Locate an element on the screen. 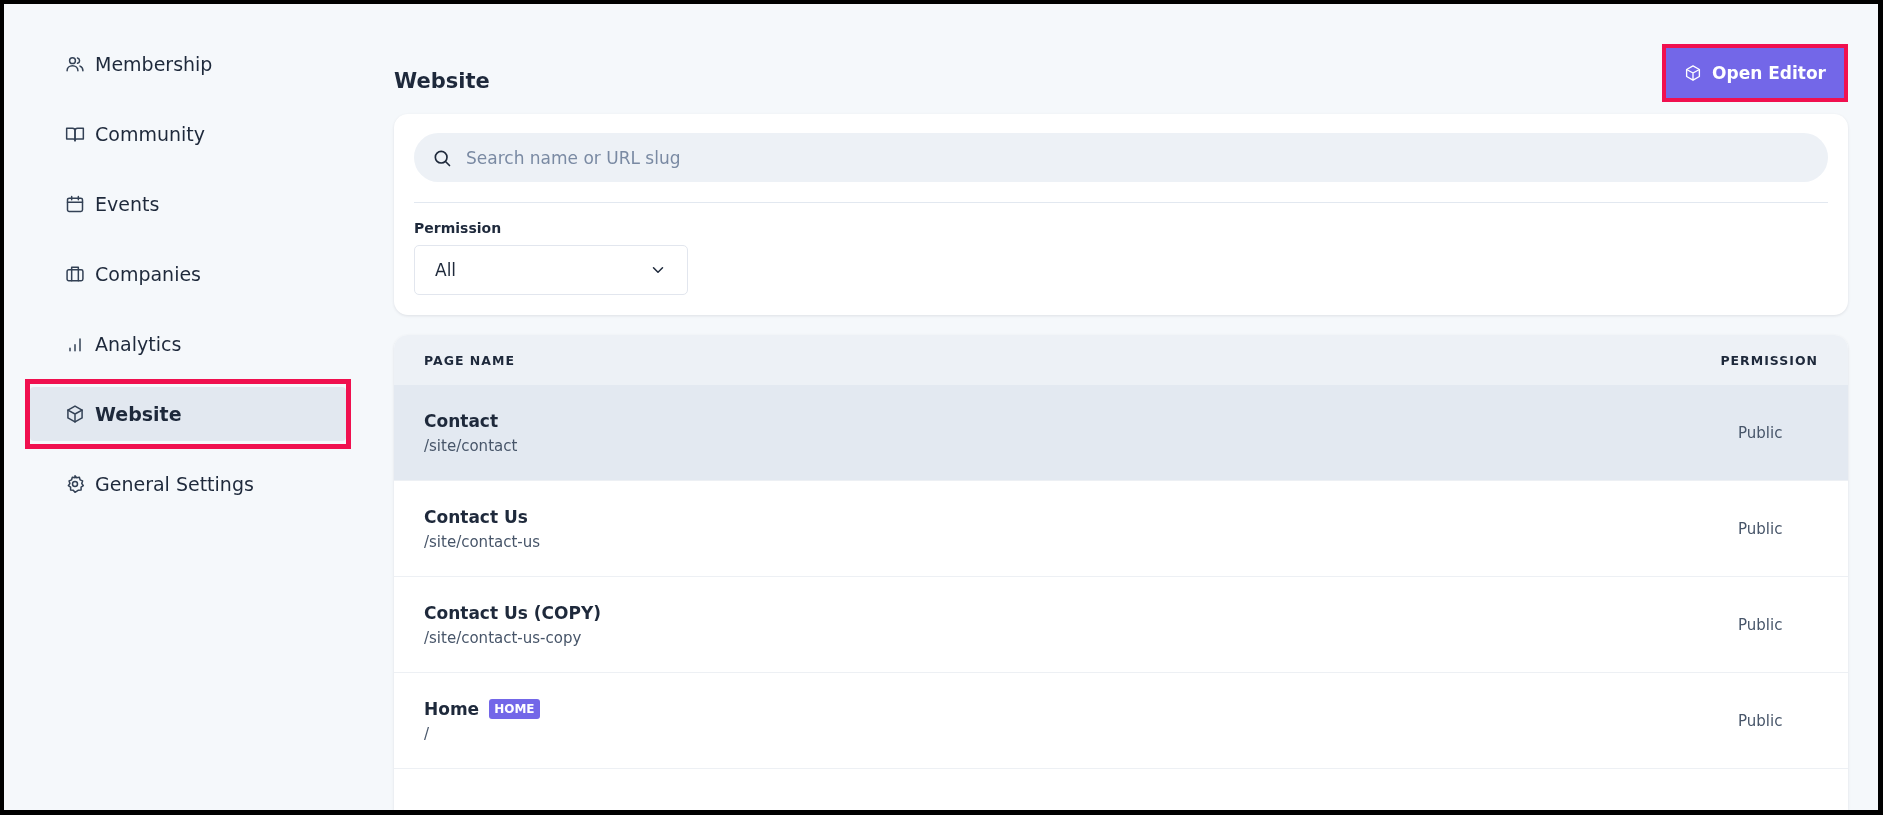 The height and width of the screenshot is (815, 1883). sidebar-item: Companies is located at coordinates (188, 274).